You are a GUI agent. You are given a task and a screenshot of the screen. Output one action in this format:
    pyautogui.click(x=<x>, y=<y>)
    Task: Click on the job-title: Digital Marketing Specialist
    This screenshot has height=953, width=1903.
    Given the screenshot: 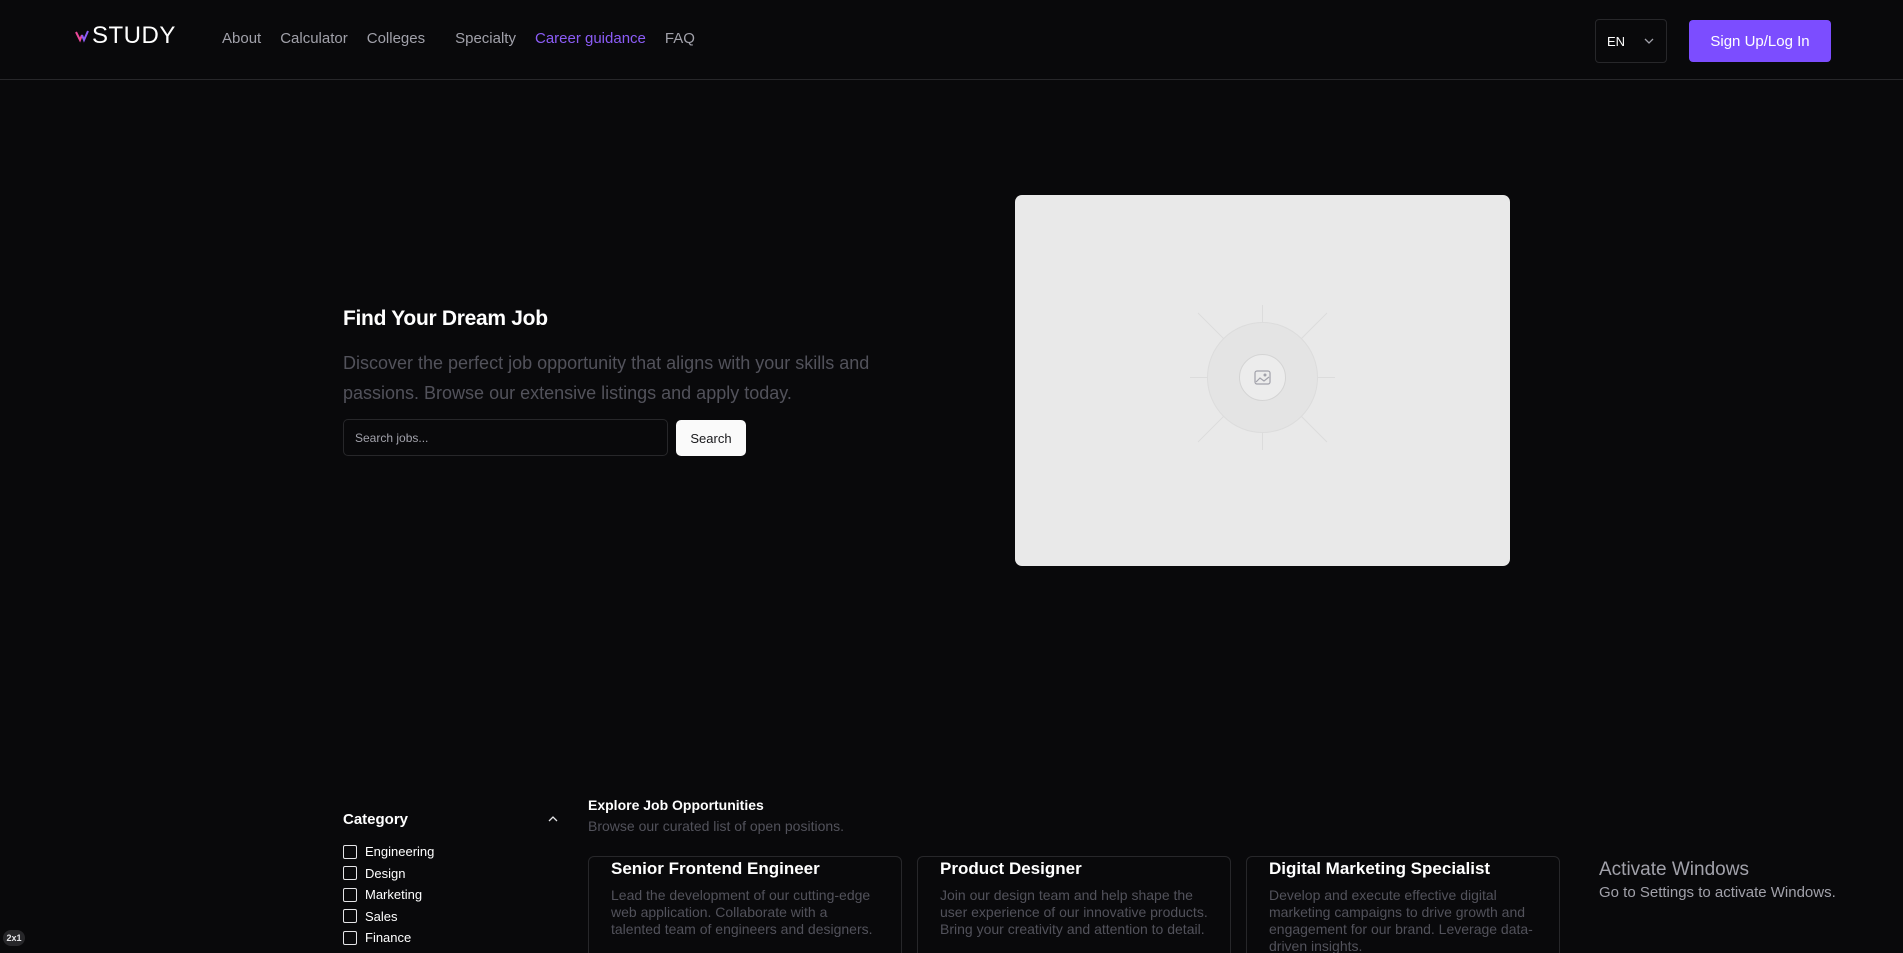 What is the action you would take?
    pyautogui.click(x=1380, y=868)
    